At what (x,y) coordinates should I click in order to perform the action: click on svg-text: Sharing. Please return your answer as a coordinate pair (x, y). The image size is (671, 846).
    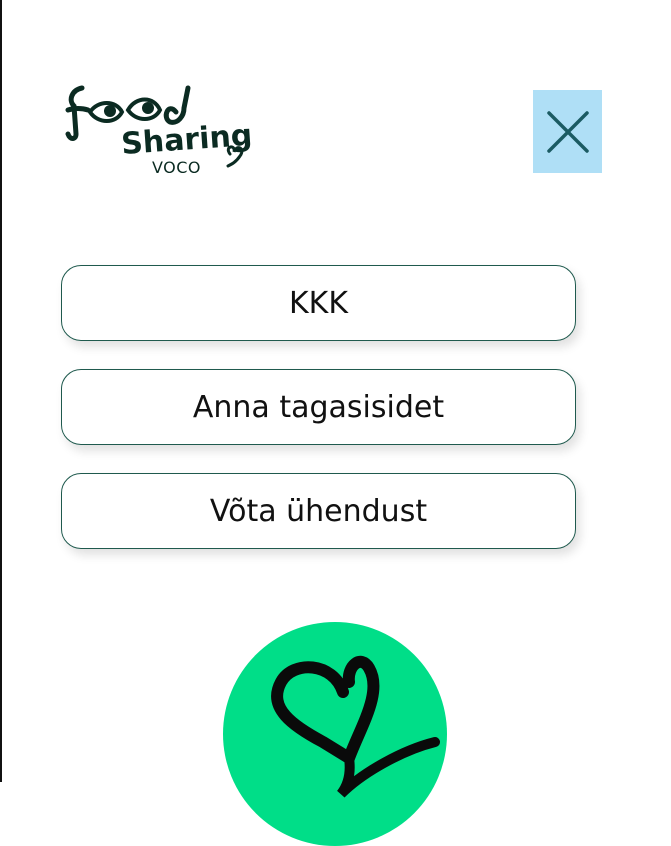
    Looking at the image, I should click on (186, 140).